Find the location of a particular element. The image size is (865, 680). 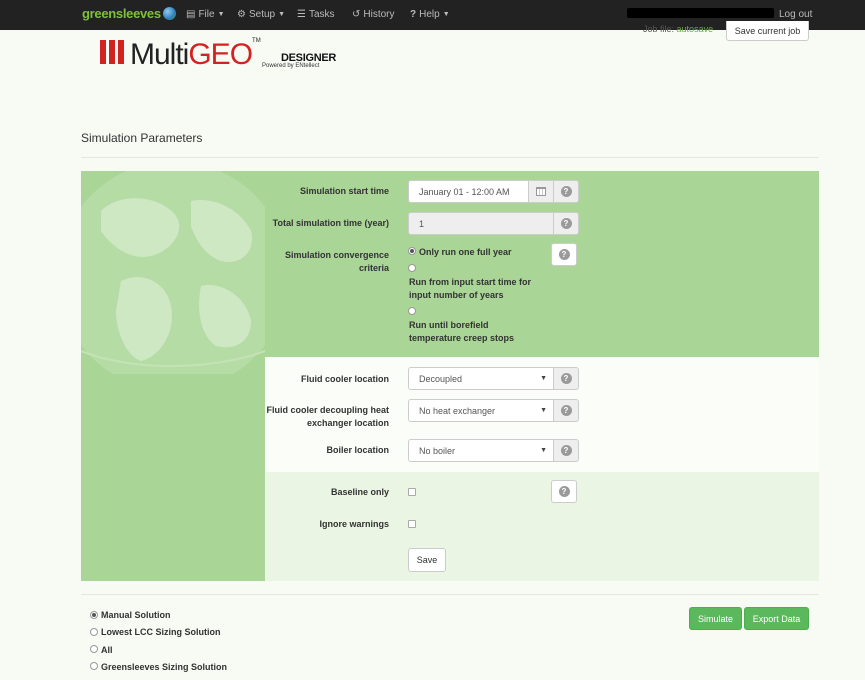

menu-setup-label: Setup is located at coordinates (262, 14).